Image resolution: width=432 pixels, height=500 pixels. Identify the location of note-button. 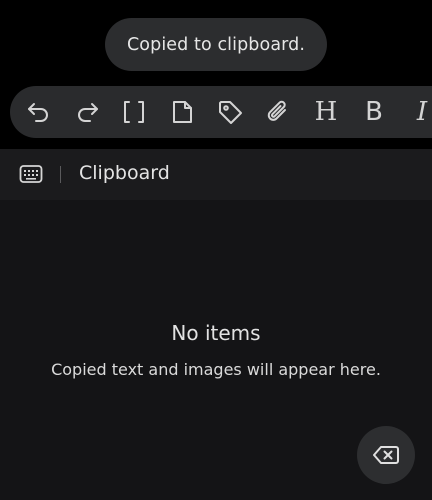
(182, 112).